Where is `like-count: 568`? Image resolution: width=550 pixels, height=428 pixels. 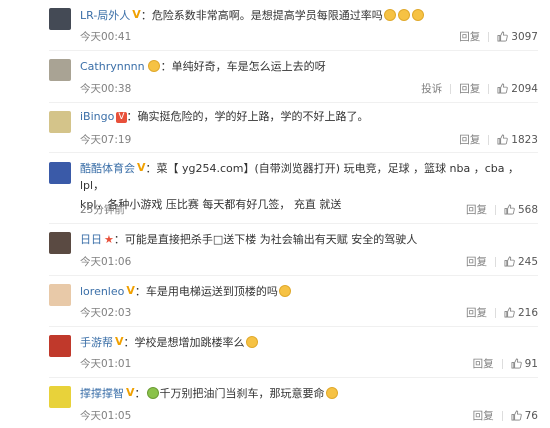 like-count: 568 is located at coordinates (527, 209).